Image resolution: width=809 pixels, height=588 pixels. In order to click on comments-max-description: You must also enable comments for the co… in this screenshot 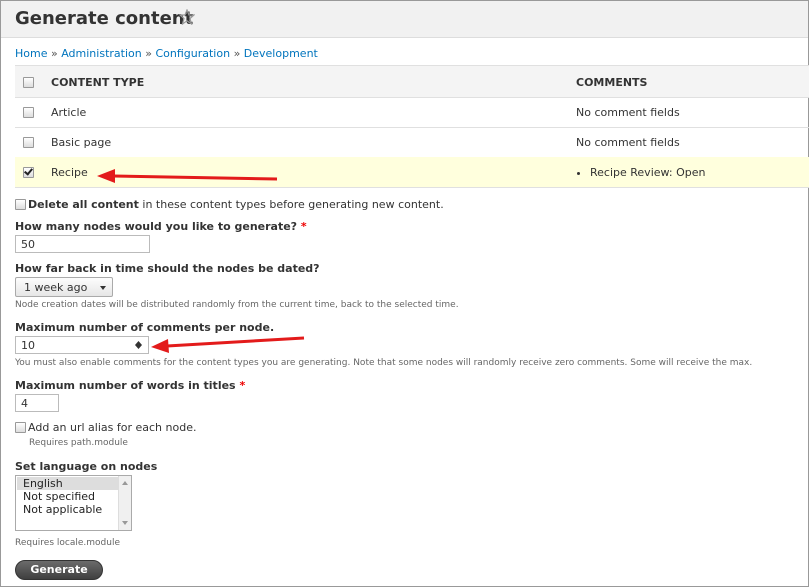, I will do `click(384, 363)`.